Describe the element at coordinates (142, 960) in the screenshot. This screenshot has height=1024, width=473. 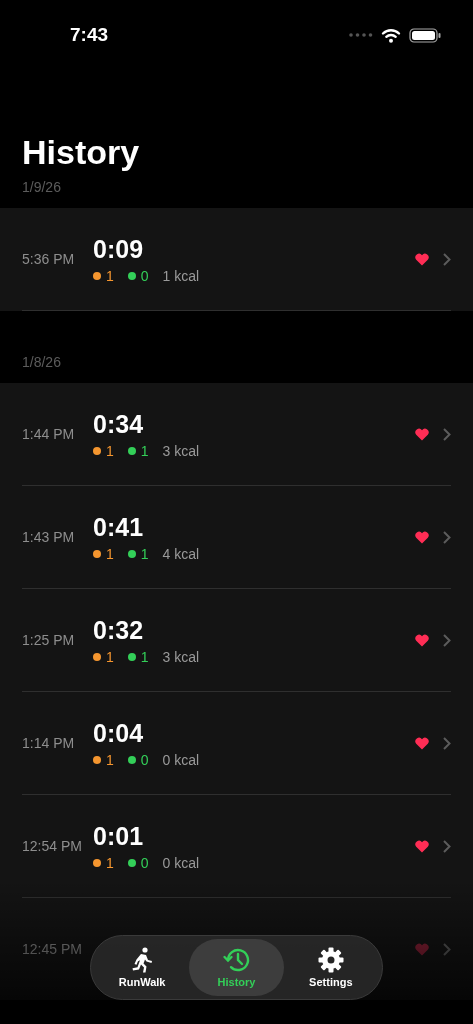
I see `runner-icon` at that location.